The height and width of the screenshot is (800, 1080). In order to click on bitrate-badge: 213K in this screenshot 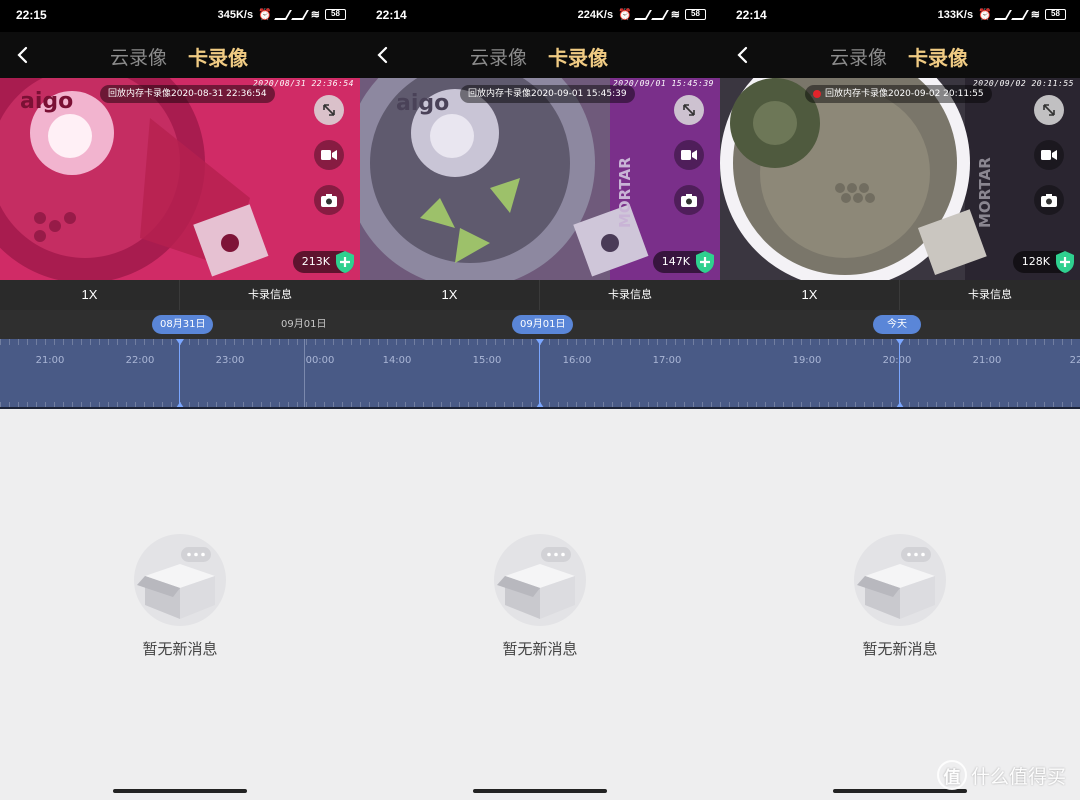, I will do `click(323, 262)`.